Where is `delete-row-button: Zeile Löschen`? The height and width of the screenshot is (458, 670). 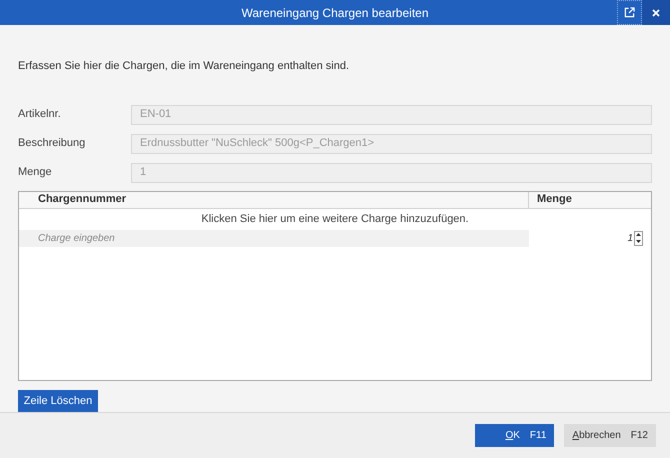
delete-row-button: Zeile Löschen is located at coordinates (58, 401).